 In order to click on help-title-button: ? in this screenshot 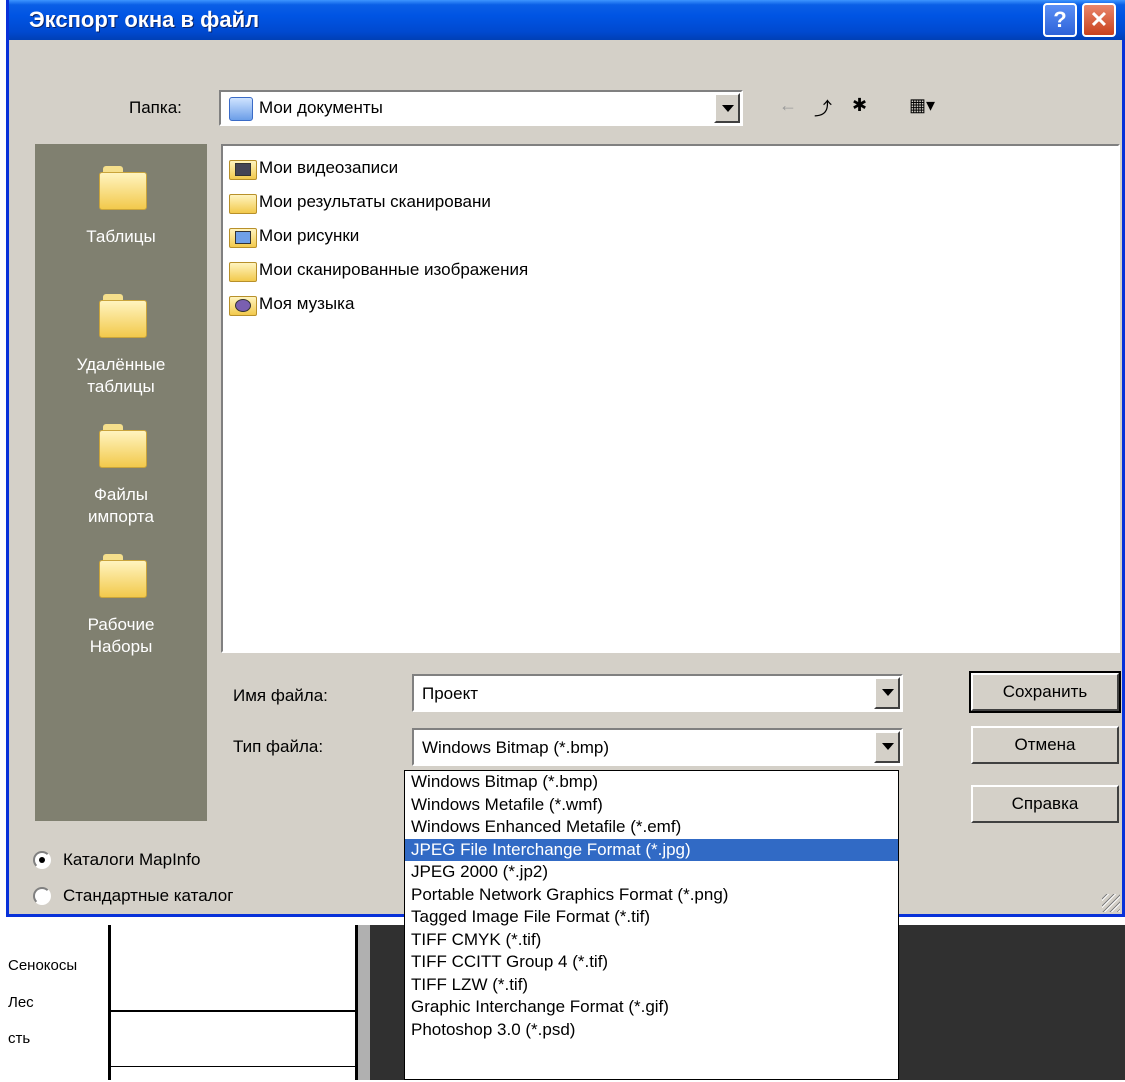, I will do `click(1060, 20)`.